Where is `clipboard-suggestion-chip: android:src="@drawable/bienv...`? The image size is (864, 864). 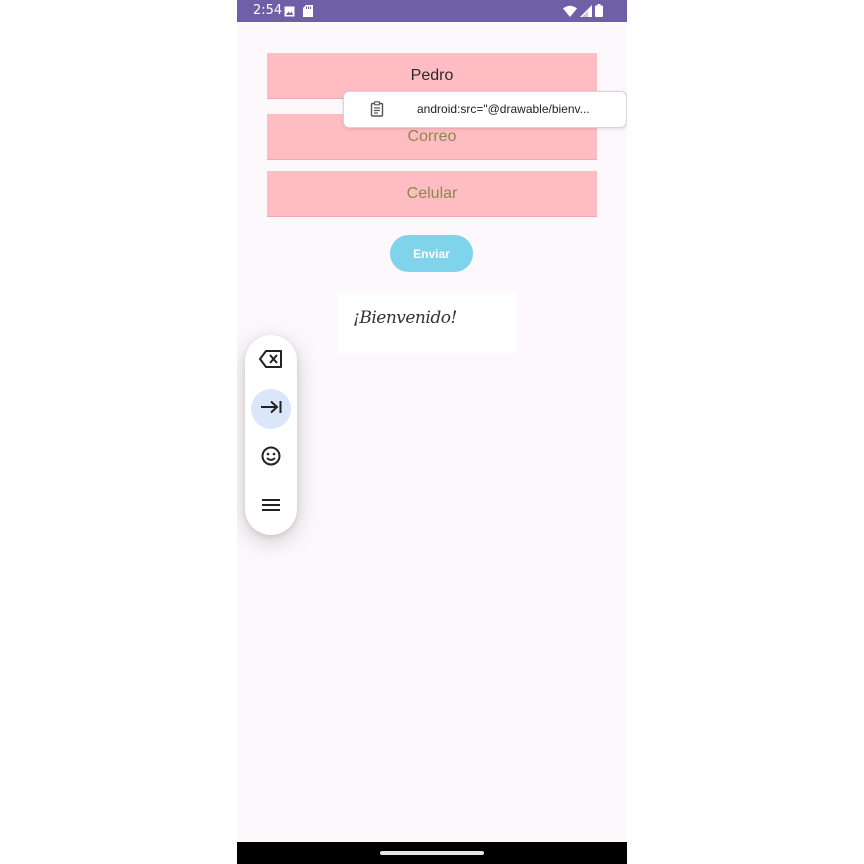 clipboard-suggestion-chip: android:src="@drawable/bienv... is located at coordinates (485, 109).